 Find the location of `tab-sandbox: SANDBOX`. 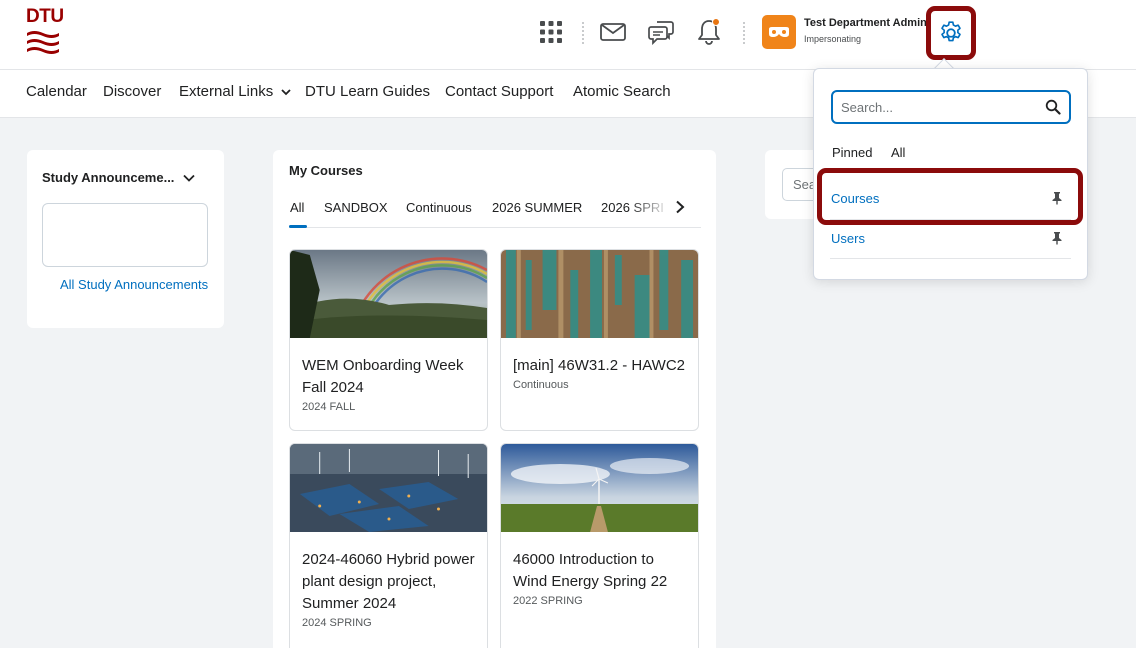

tab-sandbox: SANDBOX is located at coordinates (356, 207).